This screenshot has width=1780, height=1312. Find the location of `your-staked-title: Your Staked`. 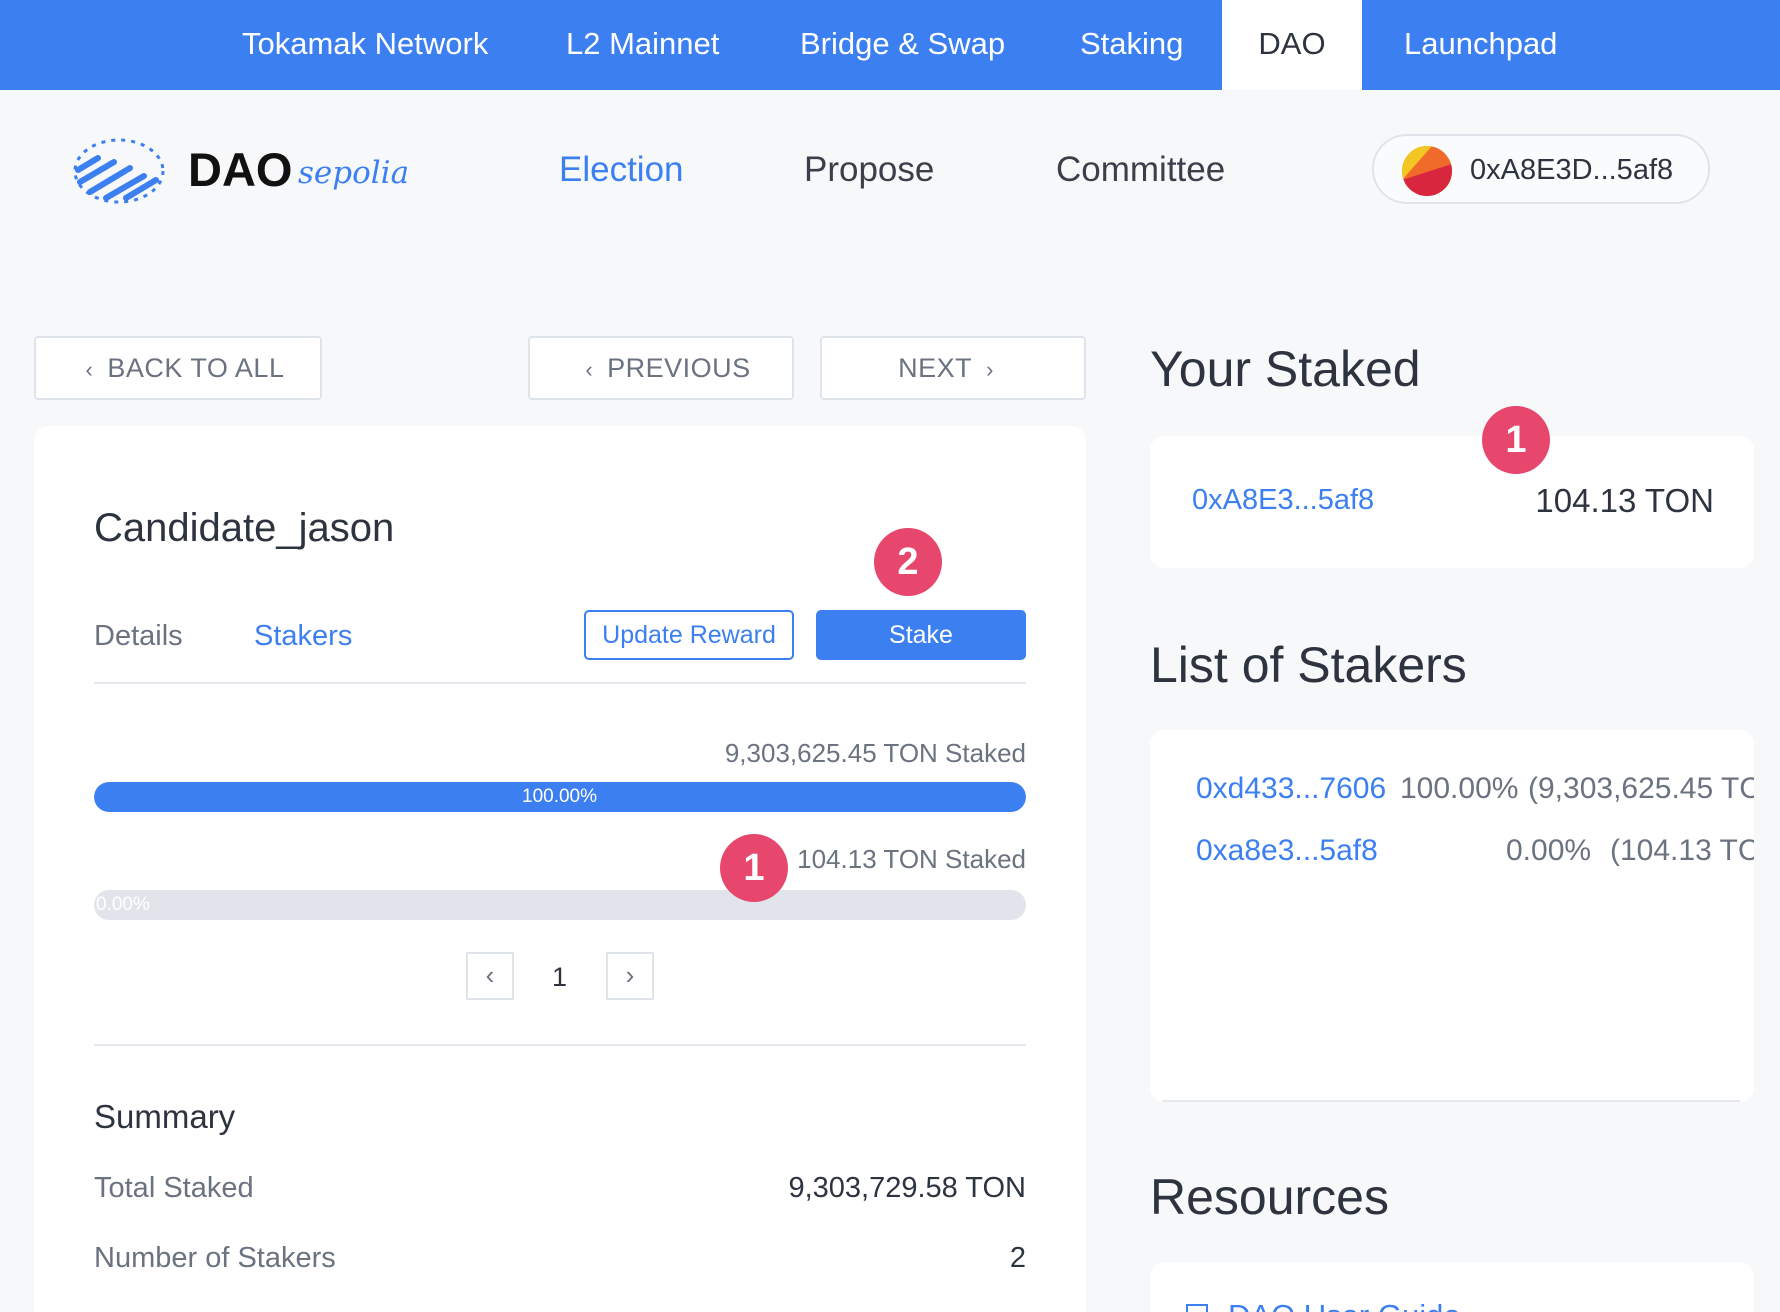

your-staked-title: Your Staked is located at coordinates (1285, 369).